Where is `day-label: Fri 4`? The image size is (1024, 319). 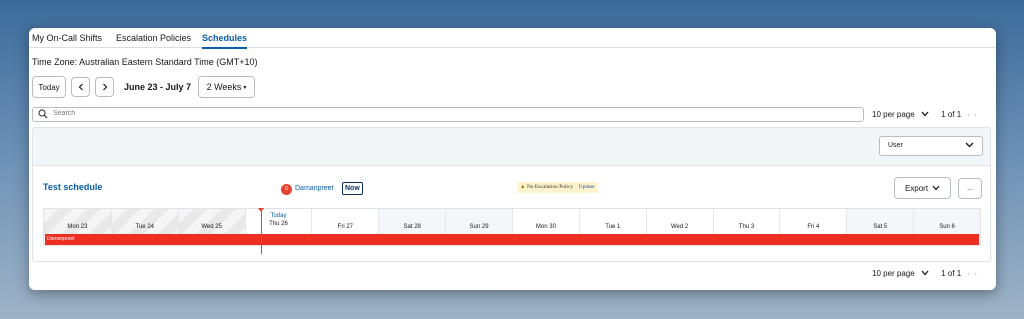
day-label: Fri 4 is located at coordinates (813, 227).